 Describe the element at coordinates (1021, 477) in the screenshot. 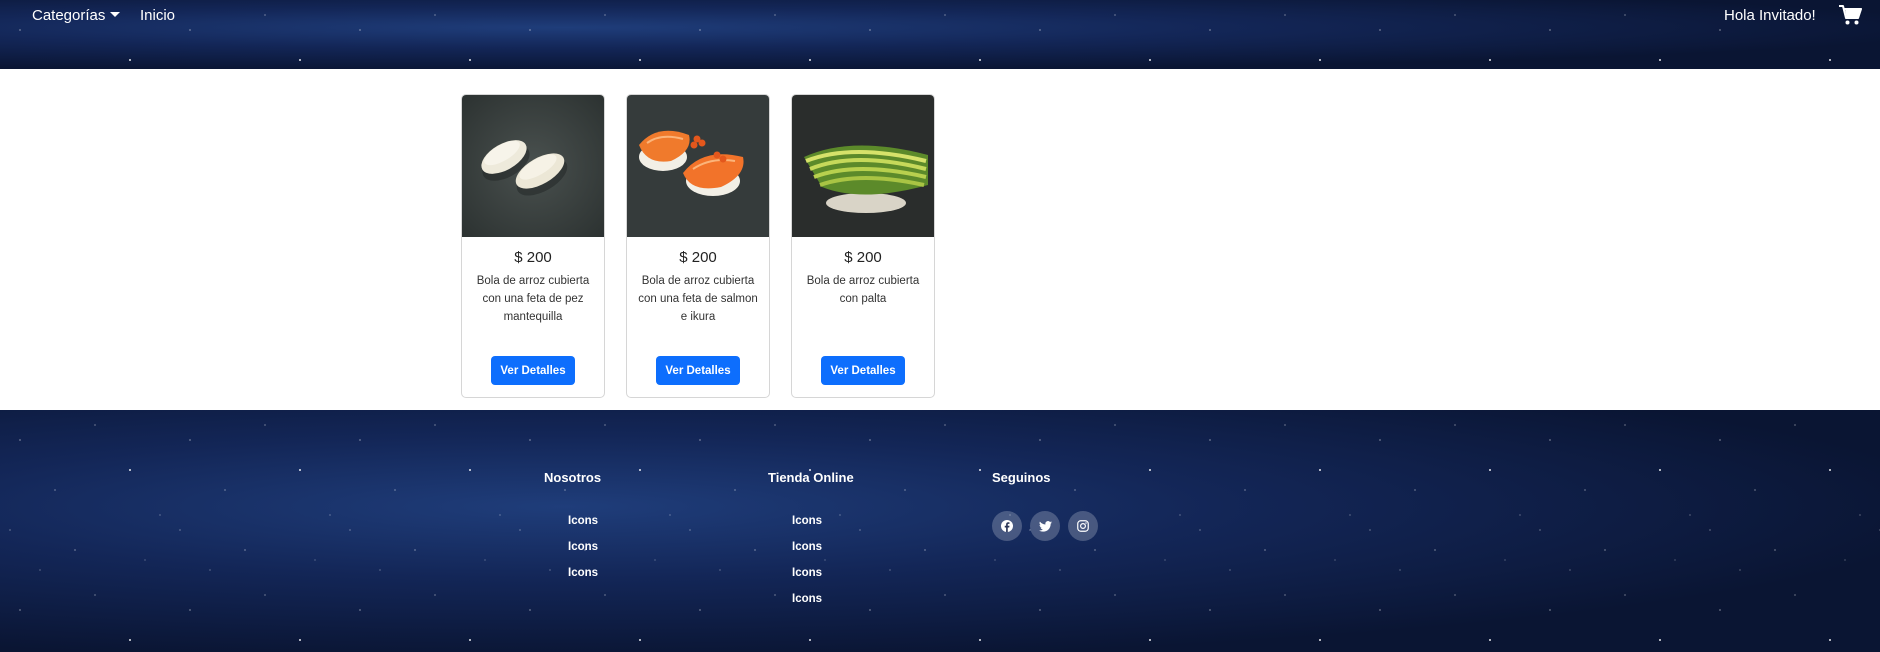

I see `footer-heading-seguinos: Seguinos` at that location.